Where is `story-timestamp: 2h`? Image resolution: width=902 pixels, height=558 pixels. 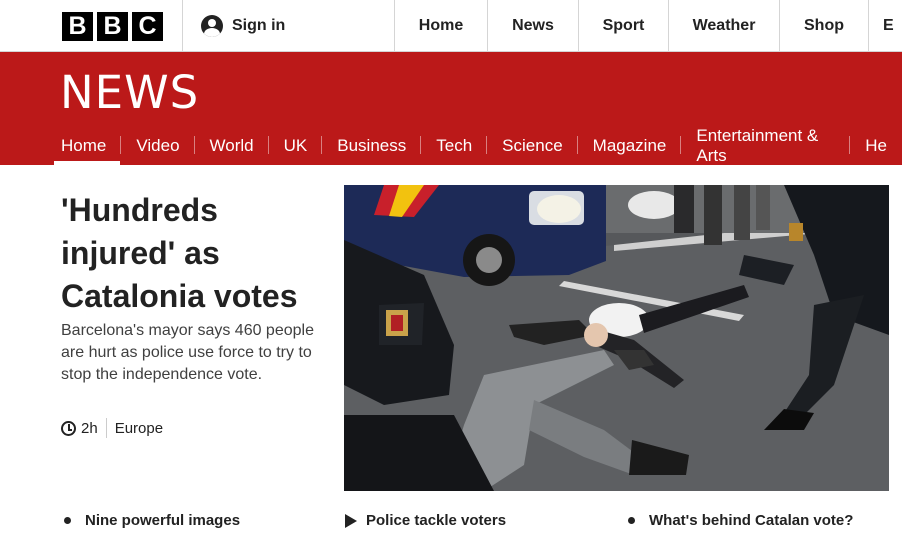 story-timestamp: 2h is located at coordinates (89, 428).